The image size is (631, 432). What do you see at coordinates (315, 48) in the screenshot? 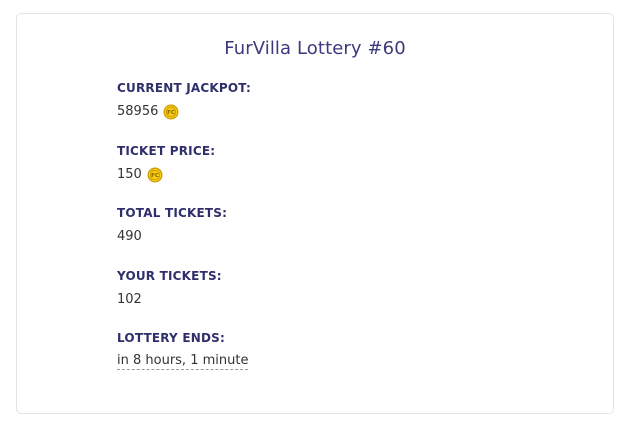
I see `lottery-title: FurVilla Lottery #60` at bounding box center [315, 48].